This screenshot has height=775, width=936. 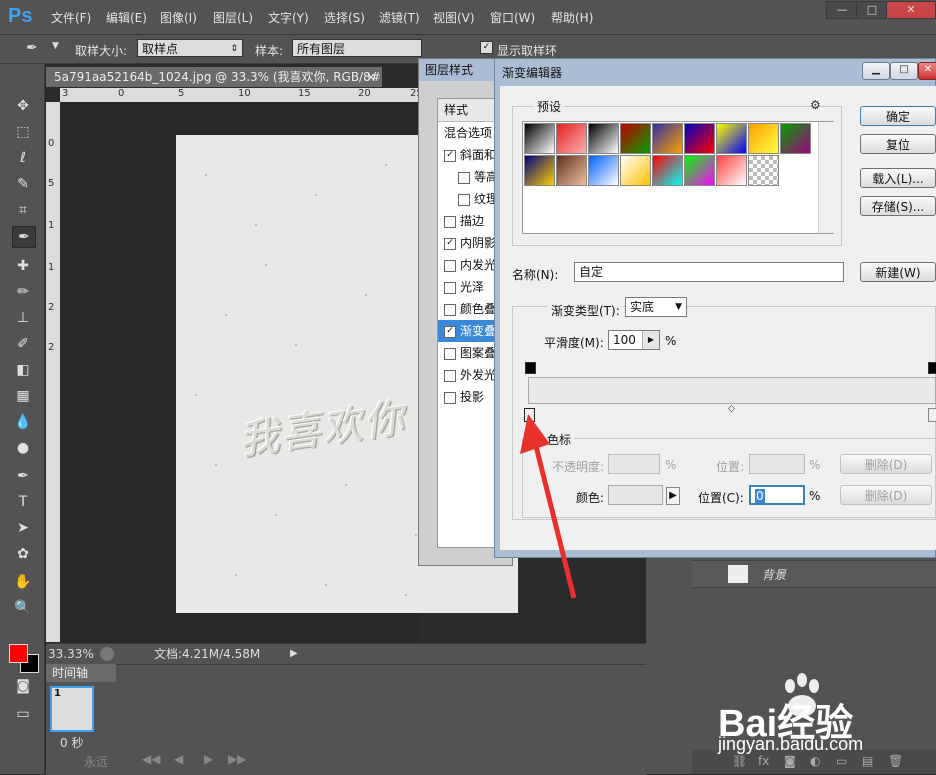 What do you see at coordinates (23, 266) in the screenshot?
I see `healing-tool-icon: ✚` at bounding box center [23, 266].